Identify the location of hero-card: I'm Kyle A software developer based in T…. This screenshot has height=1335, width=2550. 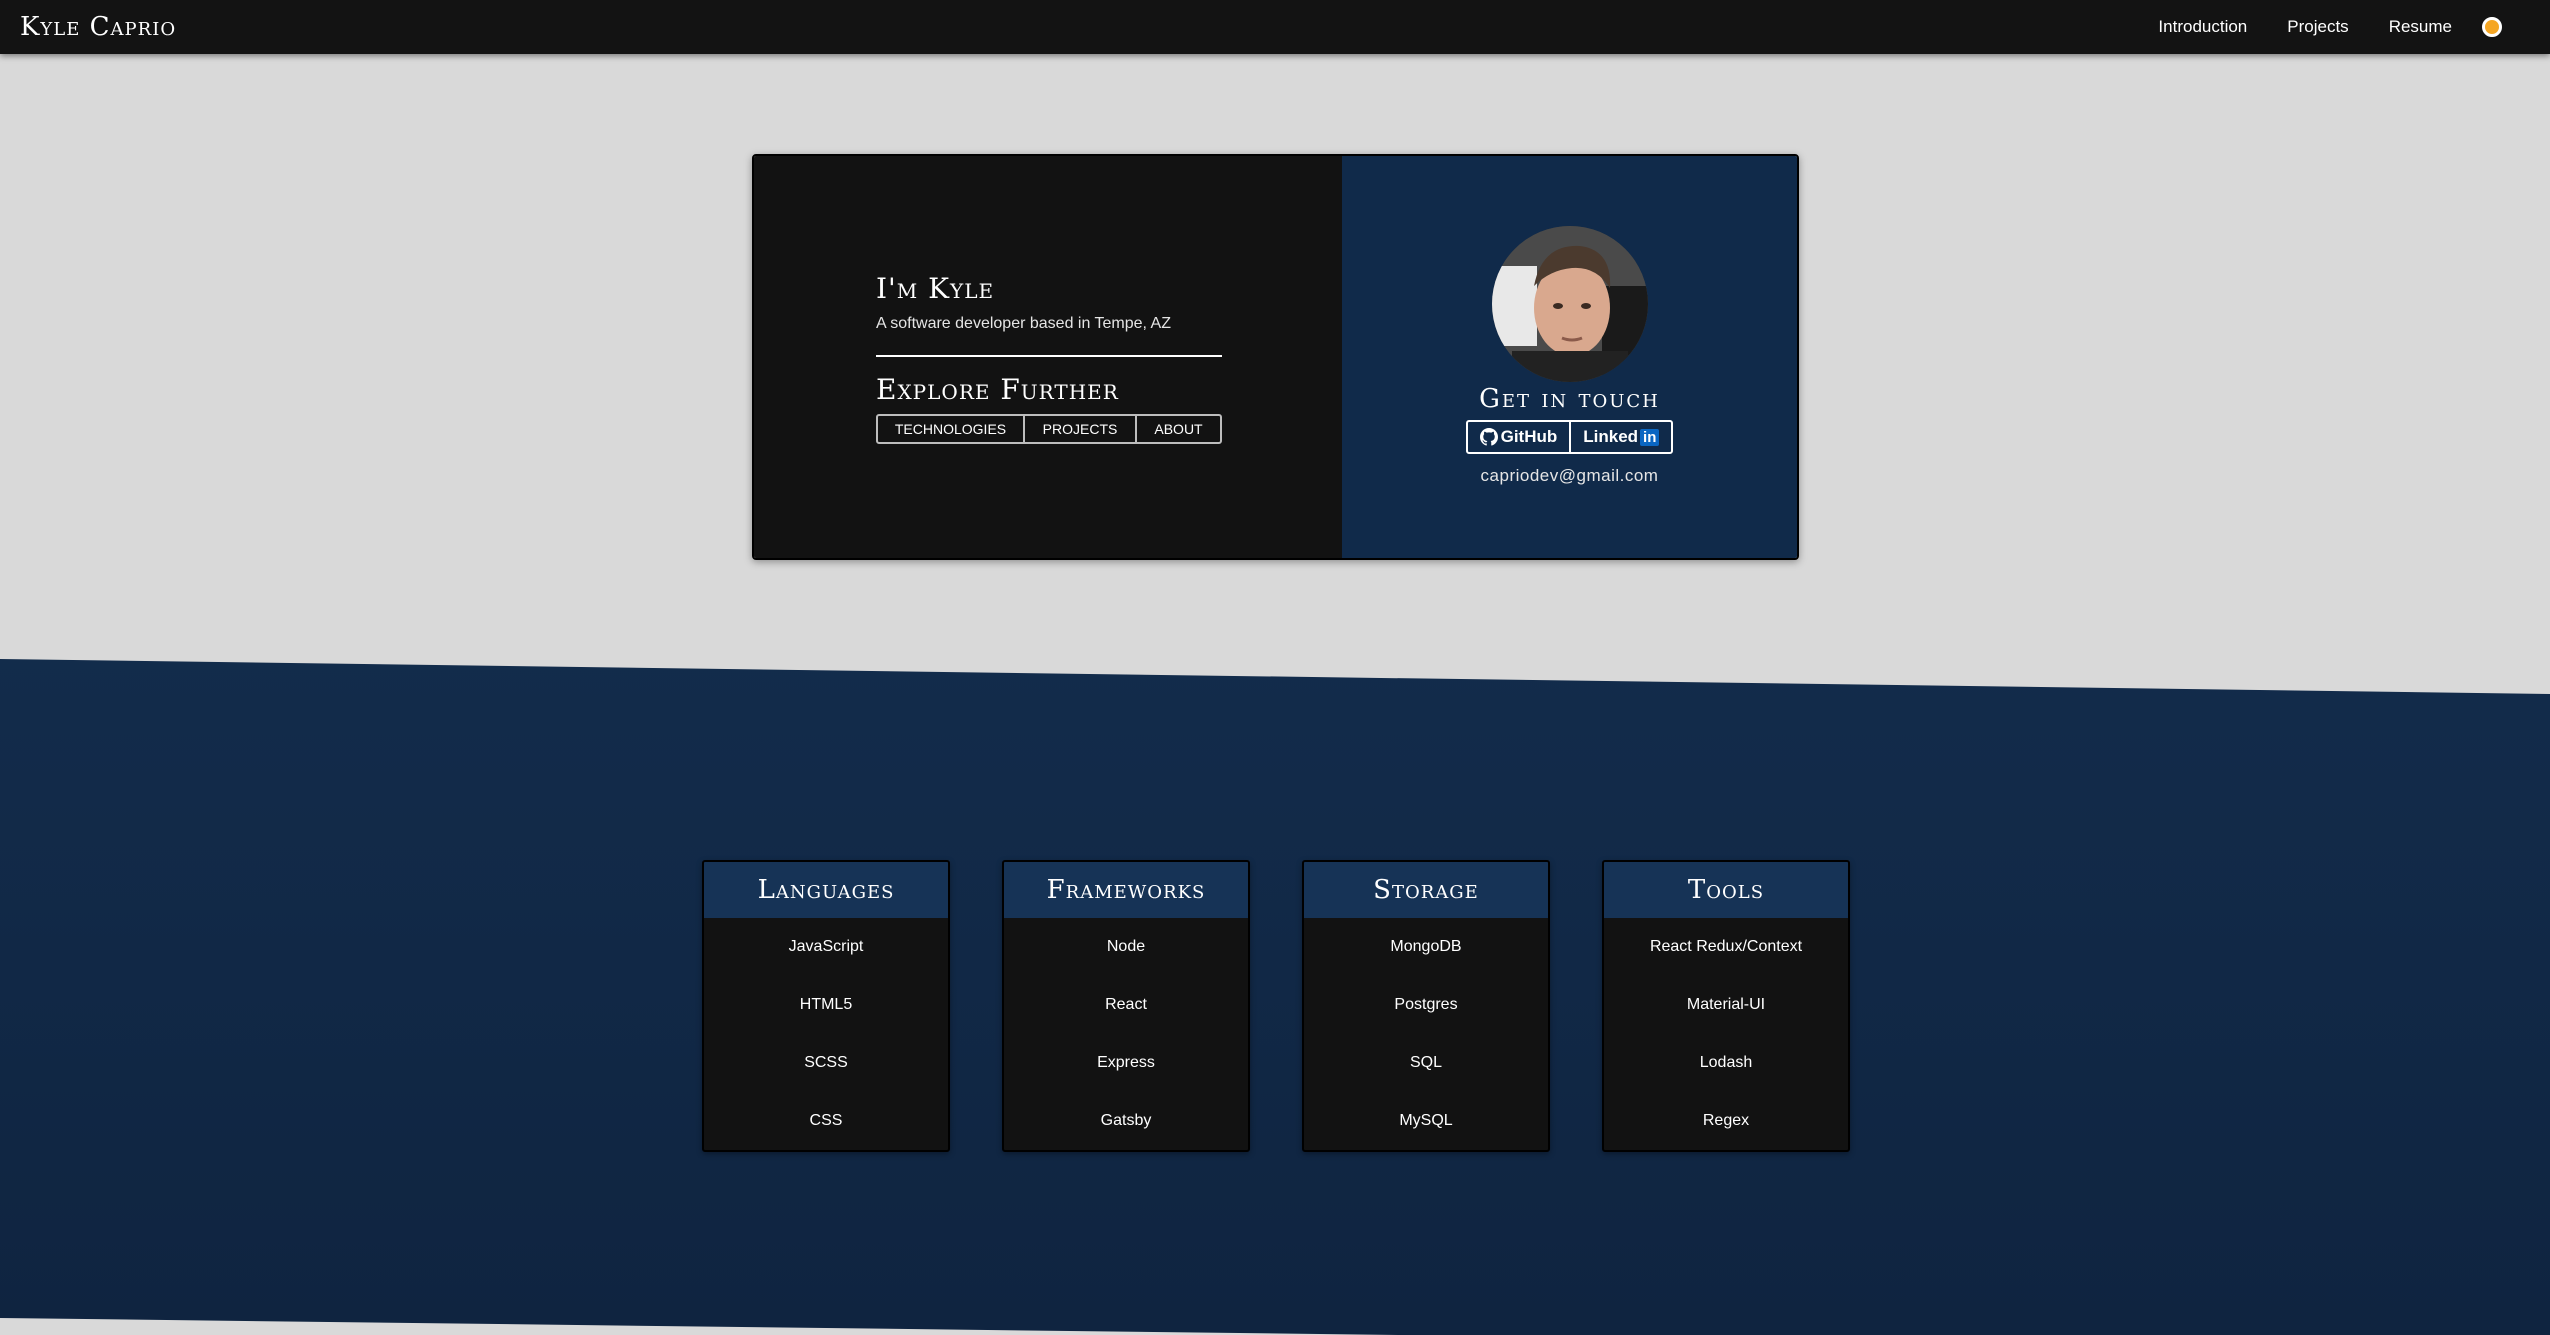
(1275, 357).